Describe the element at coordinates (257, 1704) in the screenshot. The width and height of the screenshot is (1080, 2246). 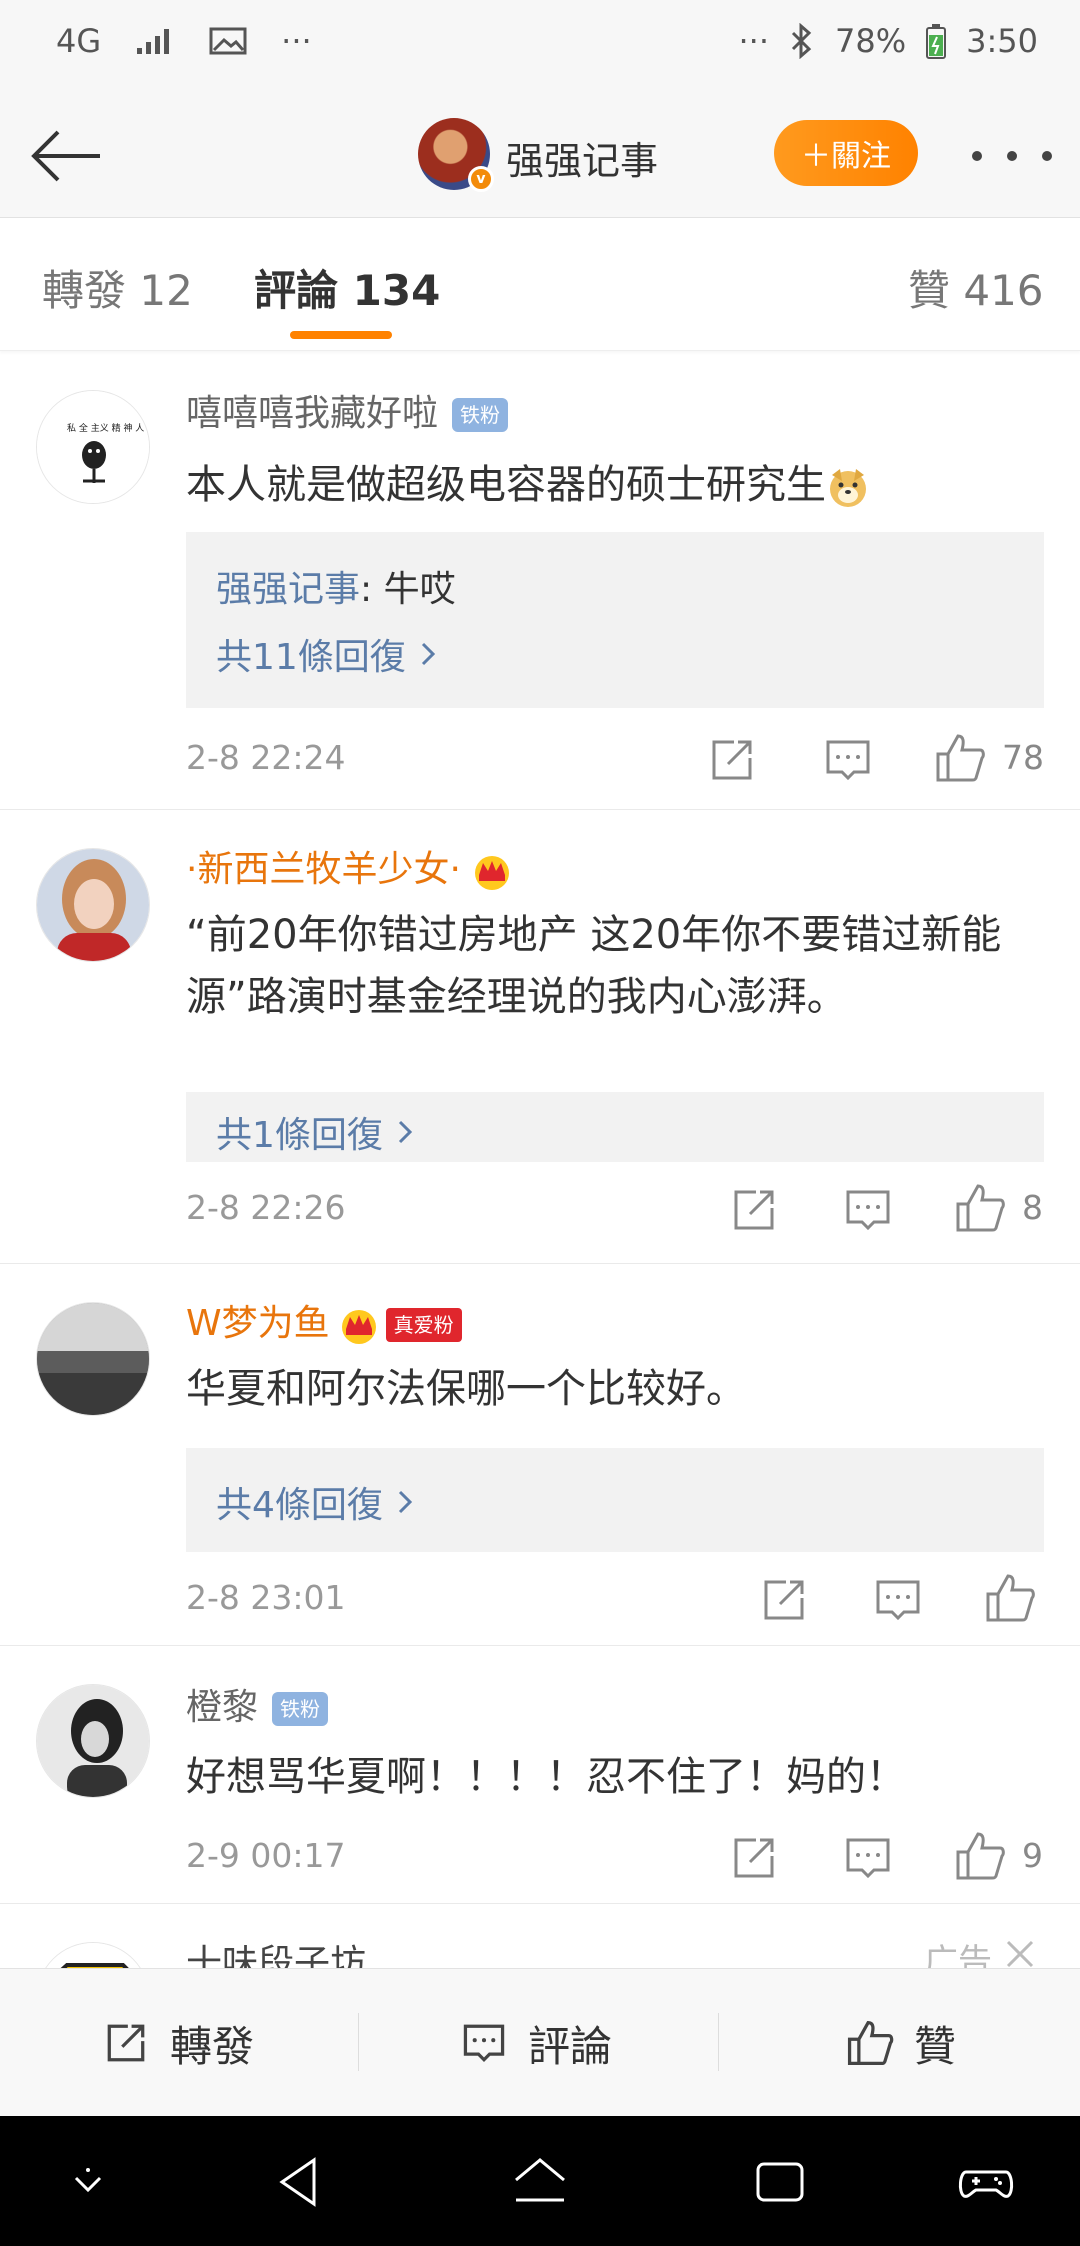
I see `commenter-name: 橙黎 铁粉` at that location.